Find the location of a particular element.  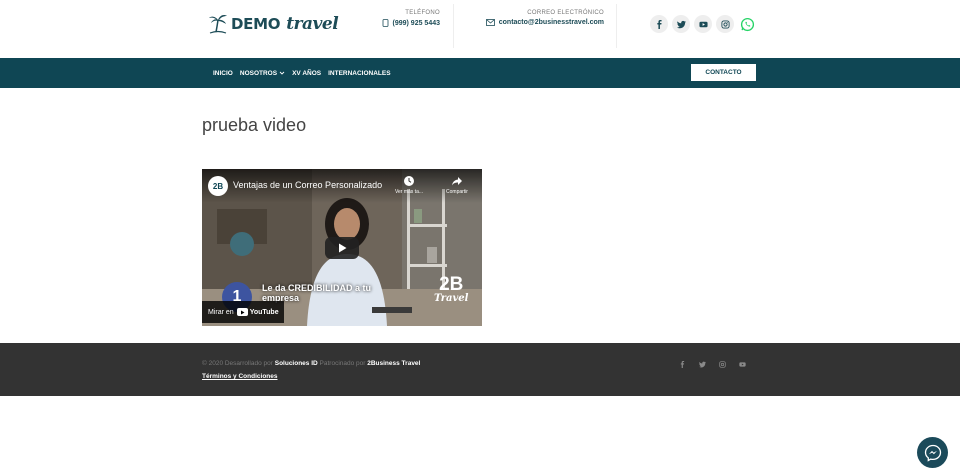

nav-item-inicio: INICIO is located at coordinates (223, 73).